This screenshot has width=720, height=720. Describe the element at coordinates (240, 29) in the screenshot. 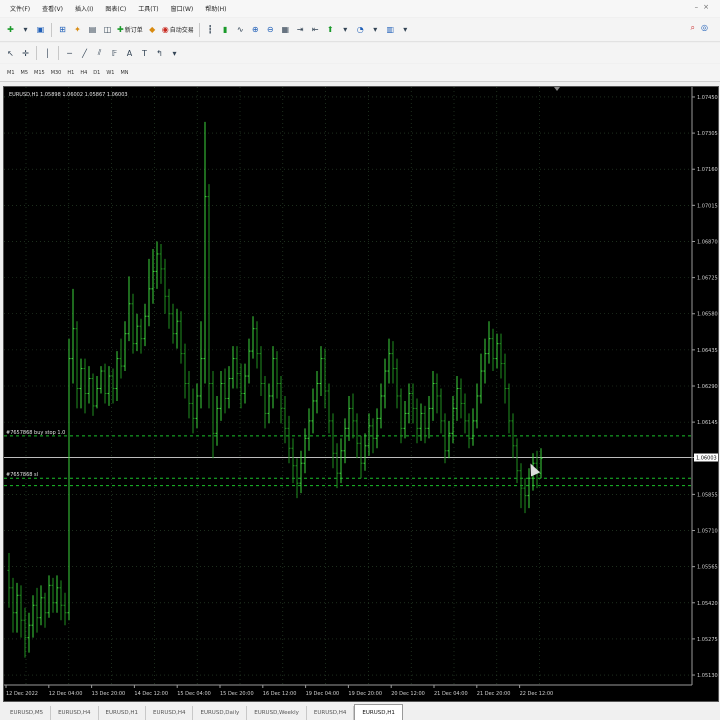

I see `line-chart-icon: ∿` at that location.